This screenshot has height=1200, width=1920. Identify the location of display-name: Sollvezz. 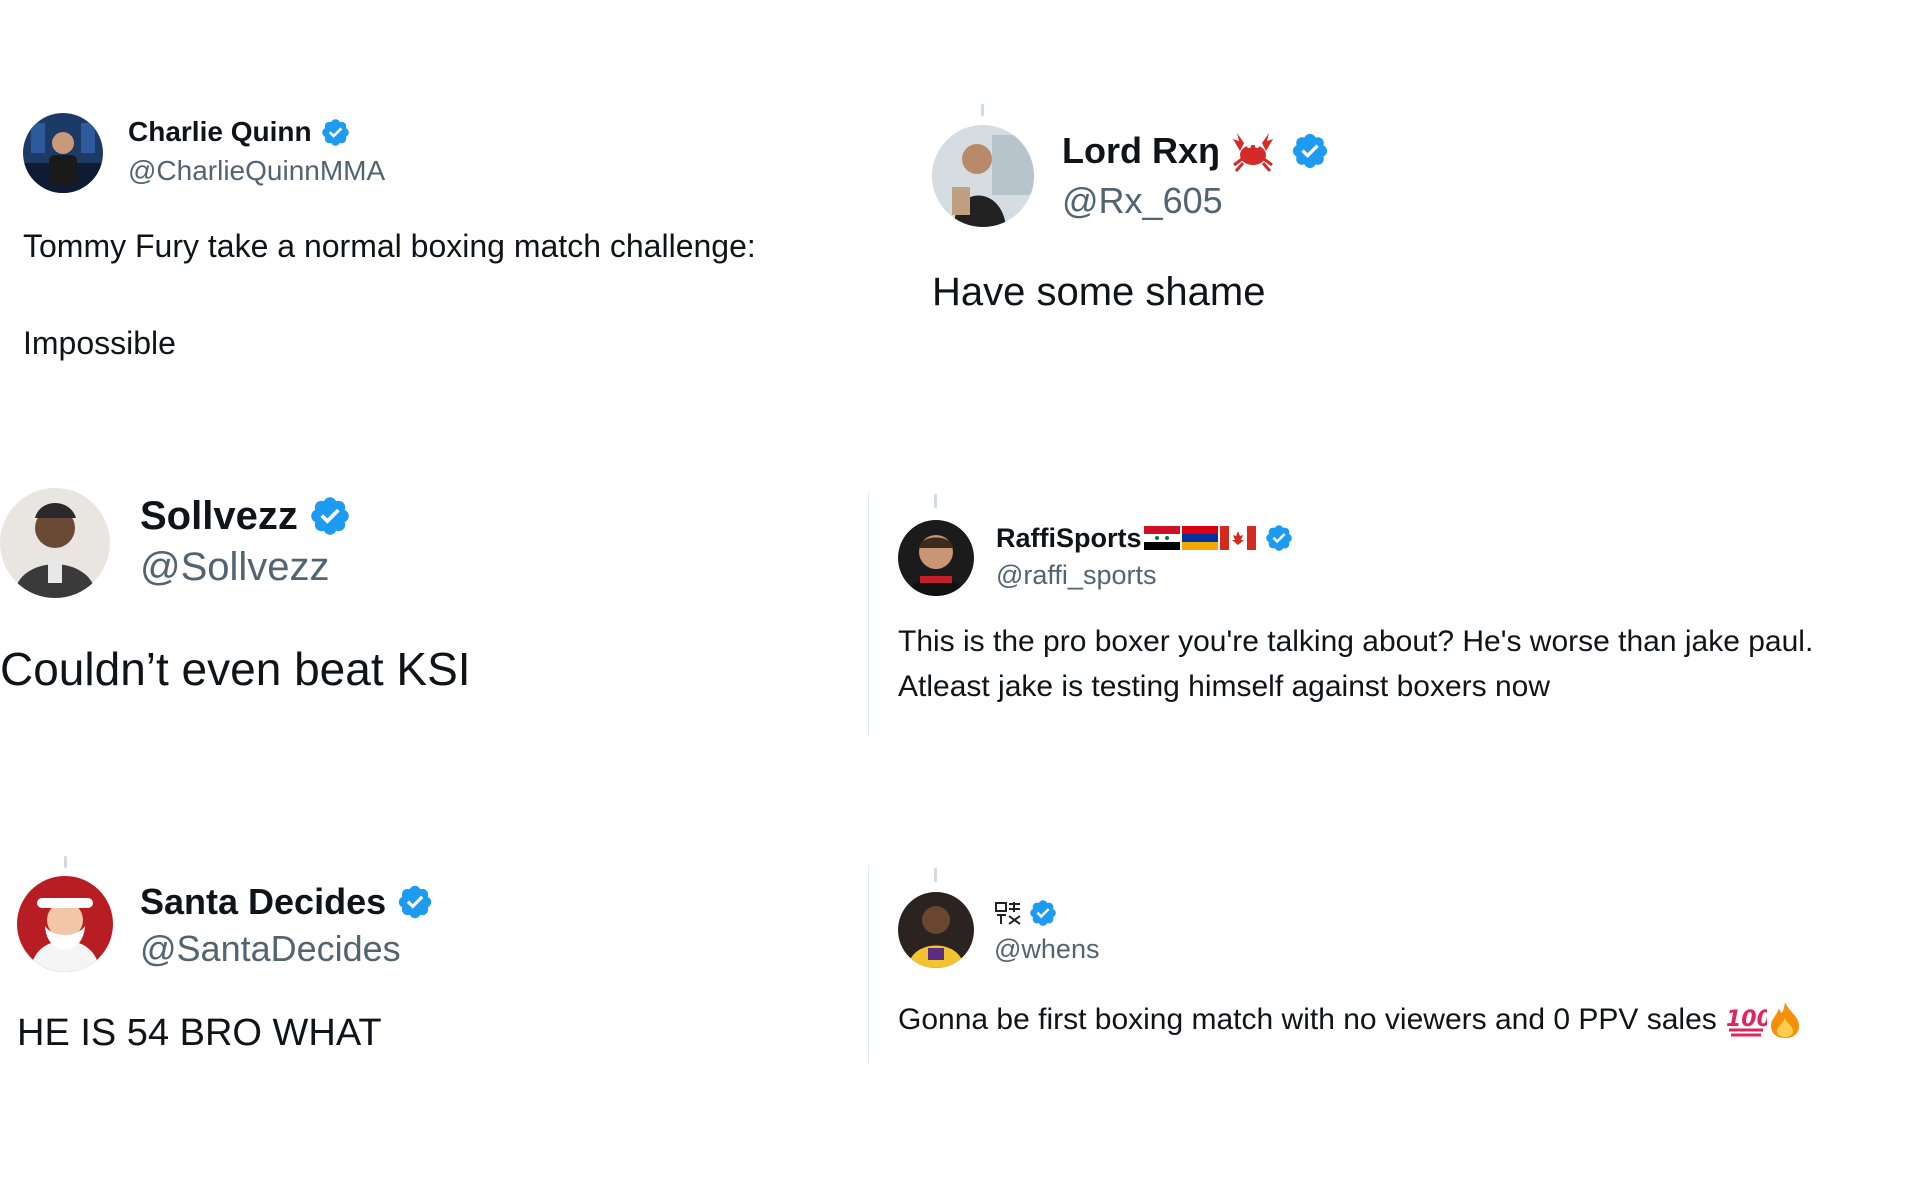
(219, 516).